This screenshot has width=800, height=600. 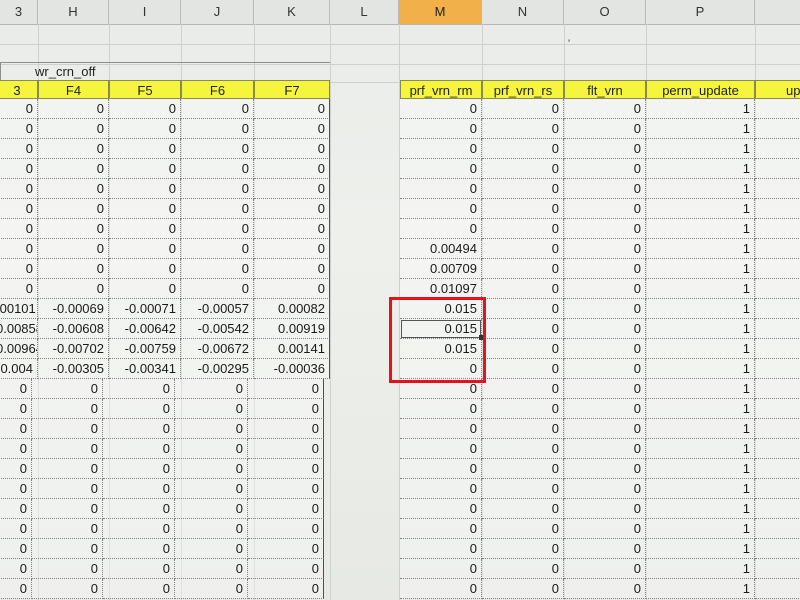 What do you see at coordinates (777, 89) in the screenshot?
I see `header-cell: up` at bounding box center [777, 89].